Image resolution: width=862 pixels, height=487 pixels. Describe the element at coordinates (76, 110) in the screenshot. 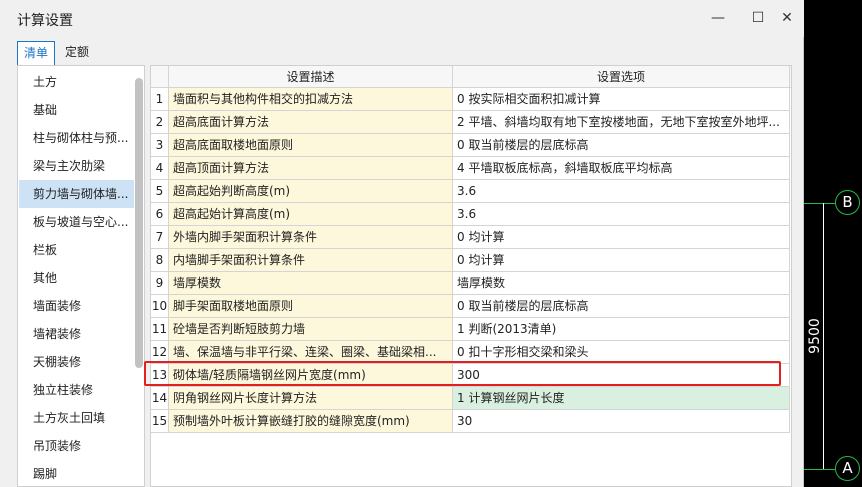

I see `list-item: 基础` at that location.